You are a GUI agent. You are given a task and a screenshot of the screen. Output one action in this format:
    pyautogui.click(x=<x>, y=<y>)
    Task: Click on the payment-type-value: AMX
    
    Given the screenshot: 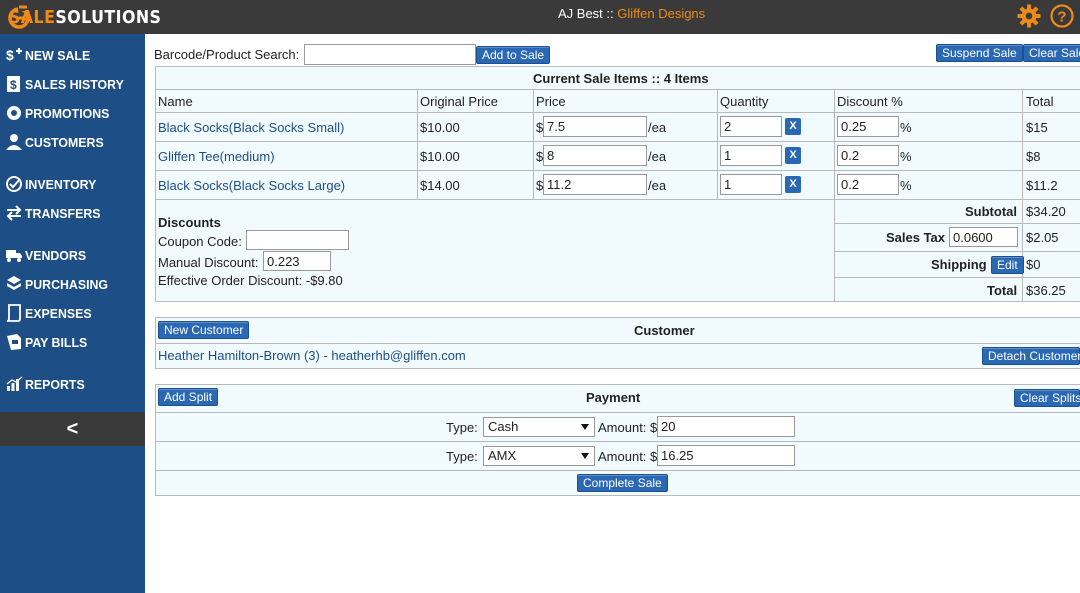 What is the action you would take?
    pyautogui.click(x=502, y=455)
    